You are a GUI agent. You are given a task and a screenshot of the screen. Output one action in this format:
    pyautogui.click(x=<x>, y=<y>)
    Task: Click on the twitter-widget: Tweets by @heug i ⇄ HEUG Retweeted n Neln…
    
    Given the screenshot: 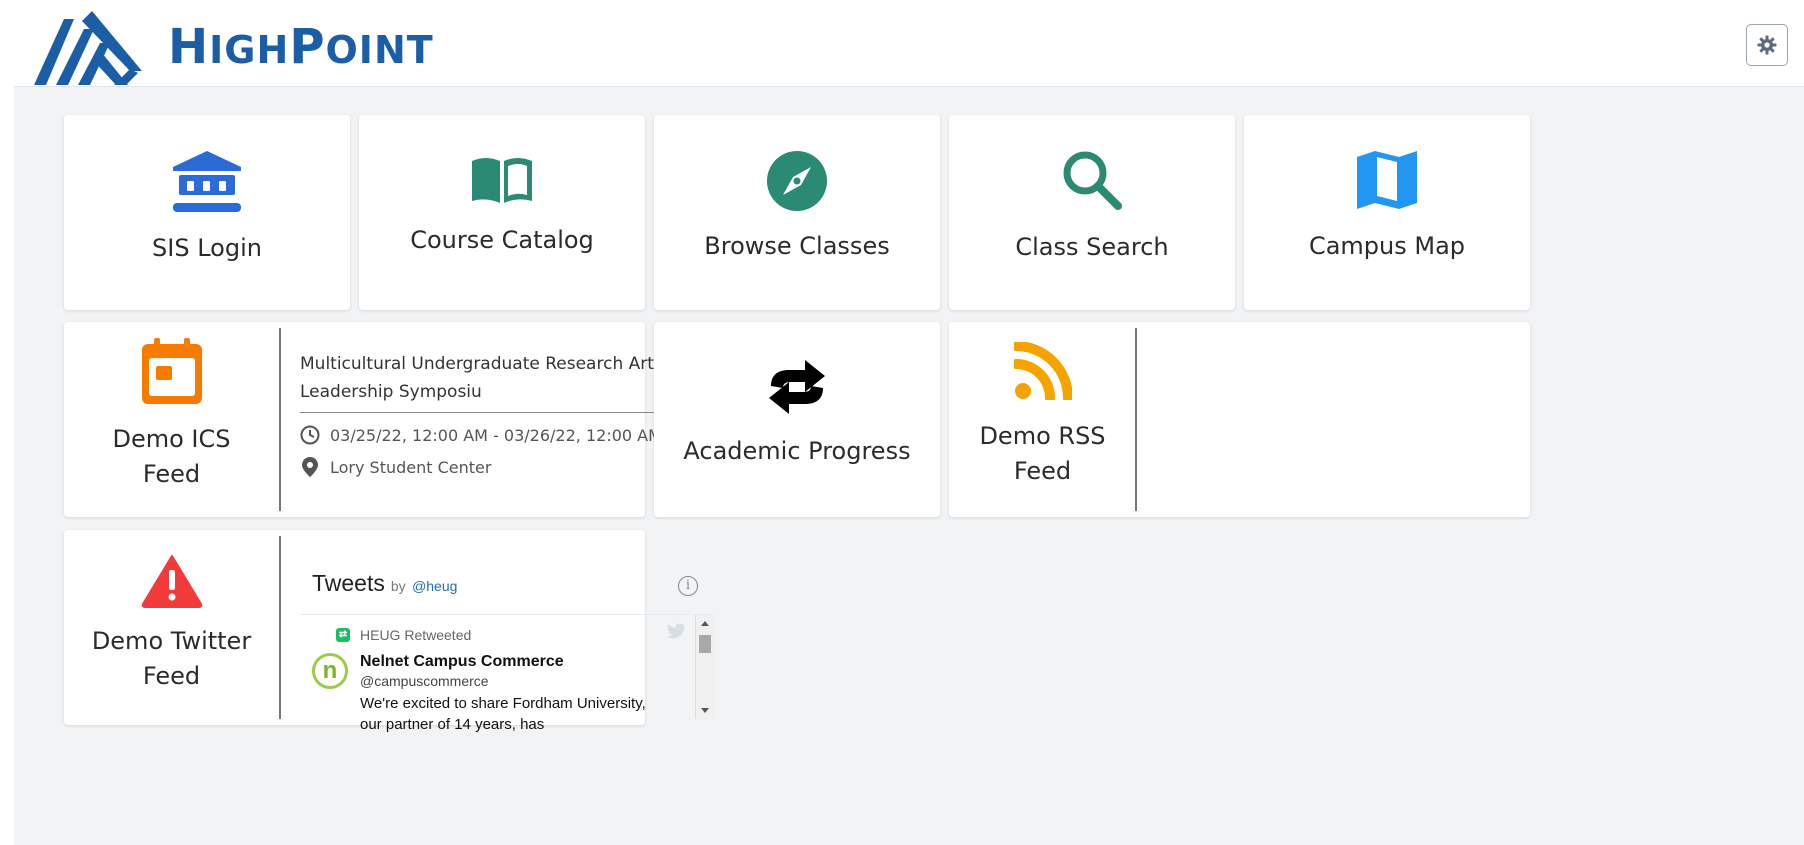 What is the action you would take?
    pyautogui.click(x=507, y=638)
    